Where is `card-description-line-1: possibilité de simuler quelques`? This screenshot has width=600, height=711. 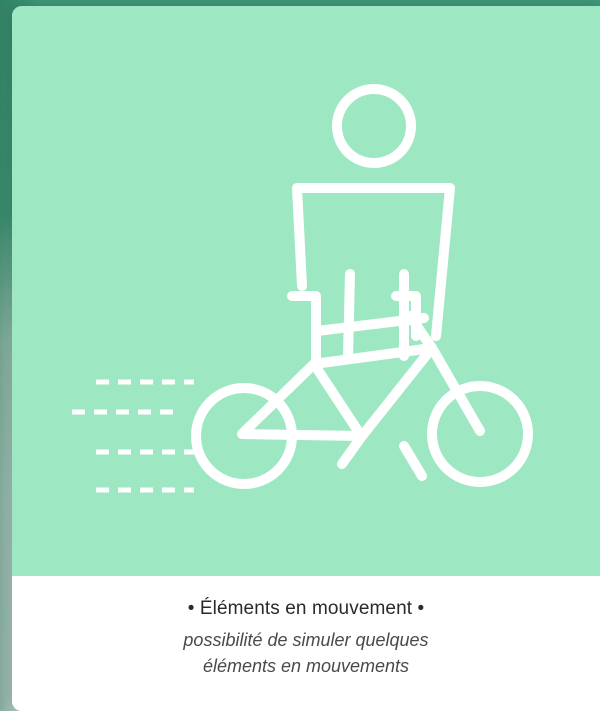 card-description-line-1: possibilité de simuler quelques is located at coordinates (306, 640).